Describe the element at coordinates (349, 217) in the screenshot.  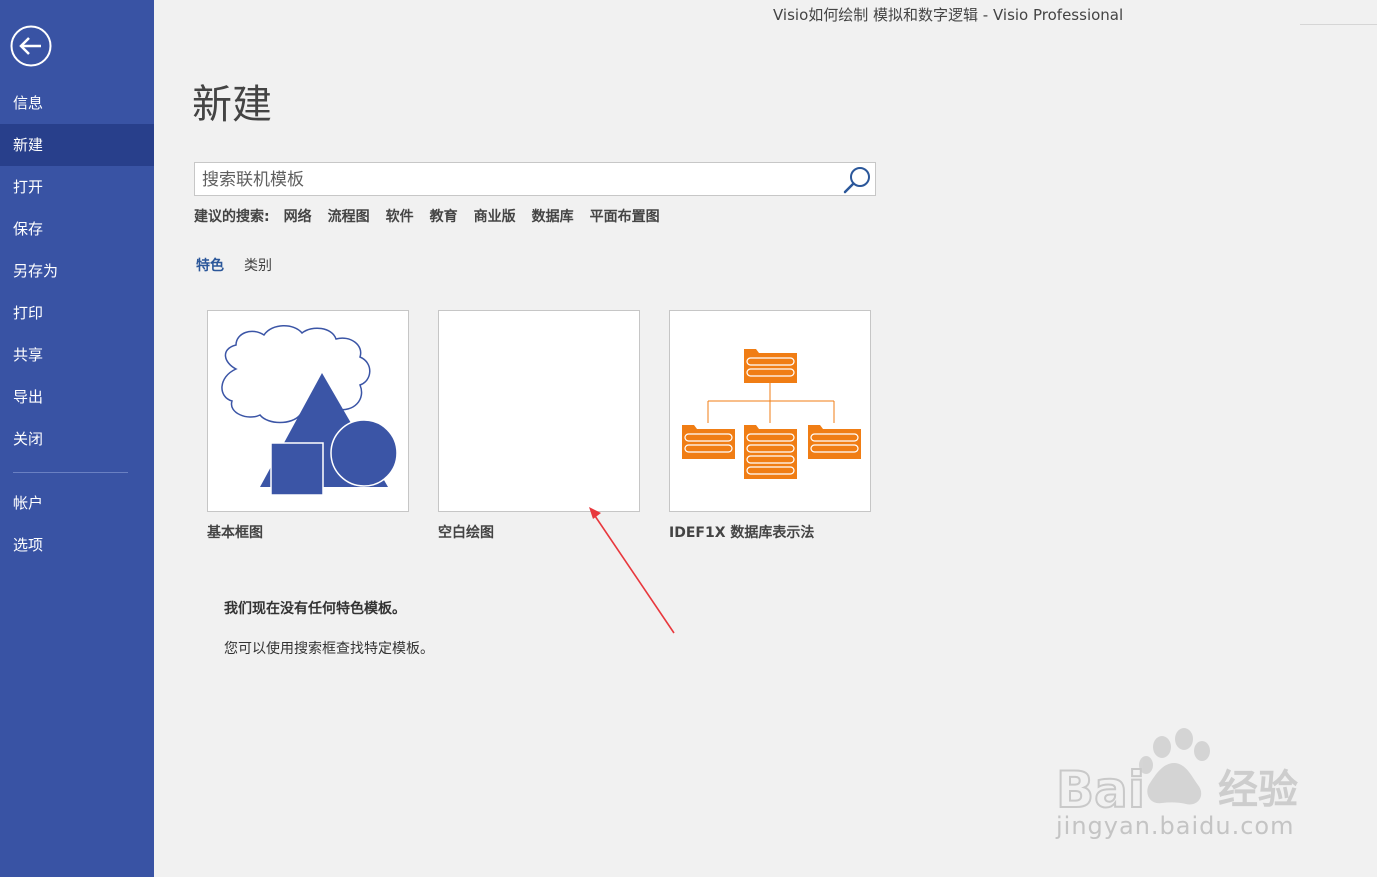
I see `suggest-link-flowchart: 流程图` at that location.